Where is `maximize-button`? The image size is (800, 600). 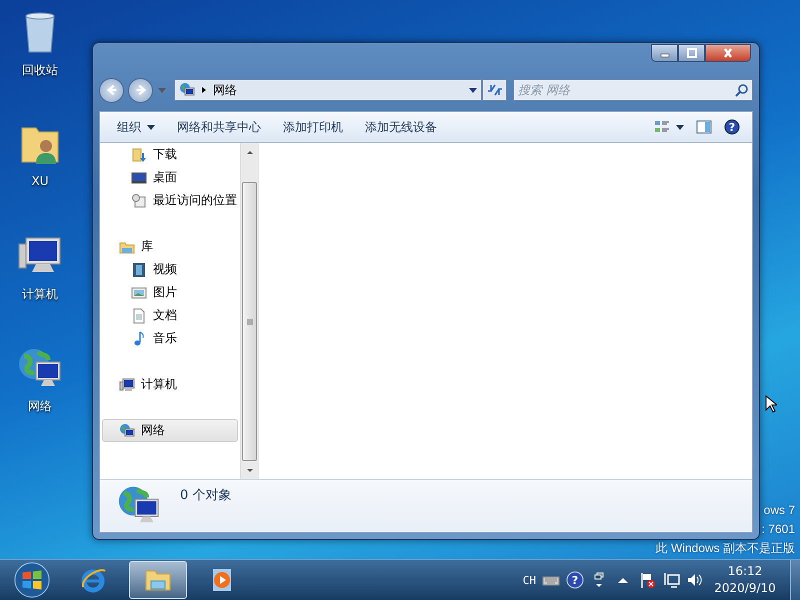 maximize-button is located at coordinates (691, 53).